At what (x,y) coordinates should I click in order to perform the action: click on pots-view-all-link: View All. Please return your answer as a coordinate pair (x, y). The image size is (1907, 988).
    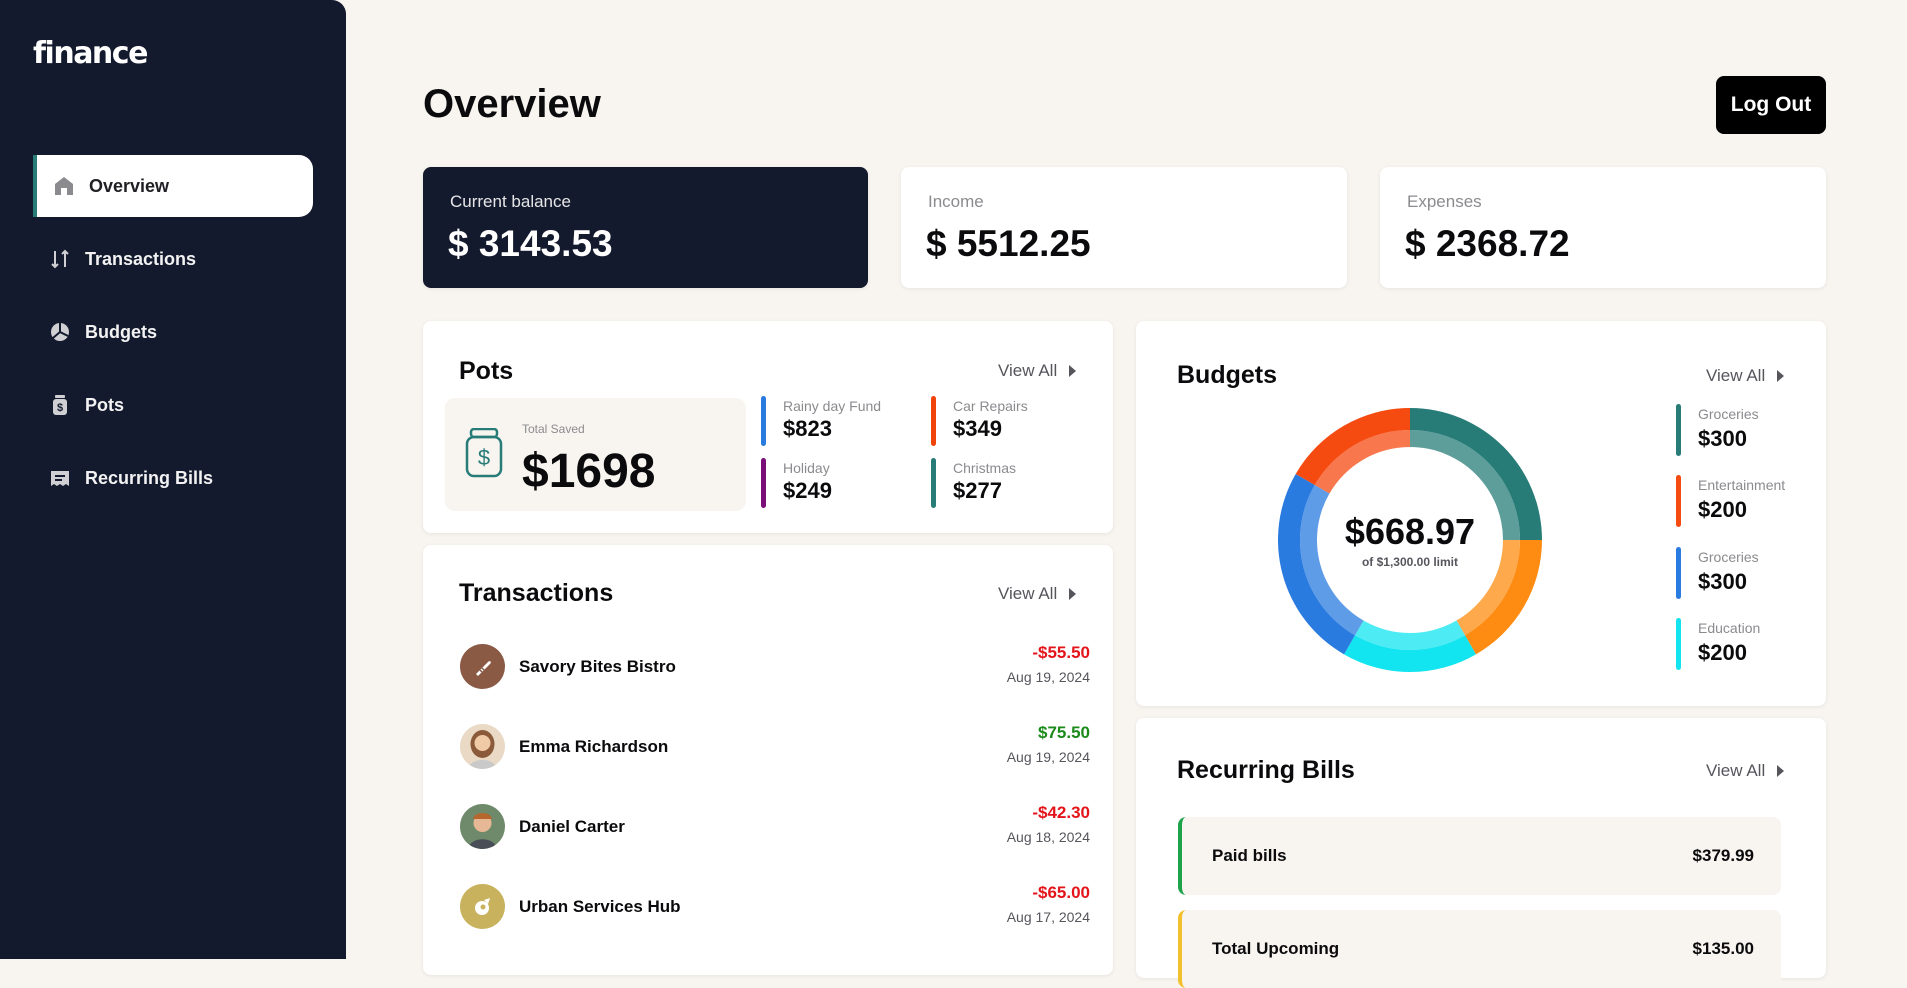
    Looking at the image, I should click on (1037, 371).